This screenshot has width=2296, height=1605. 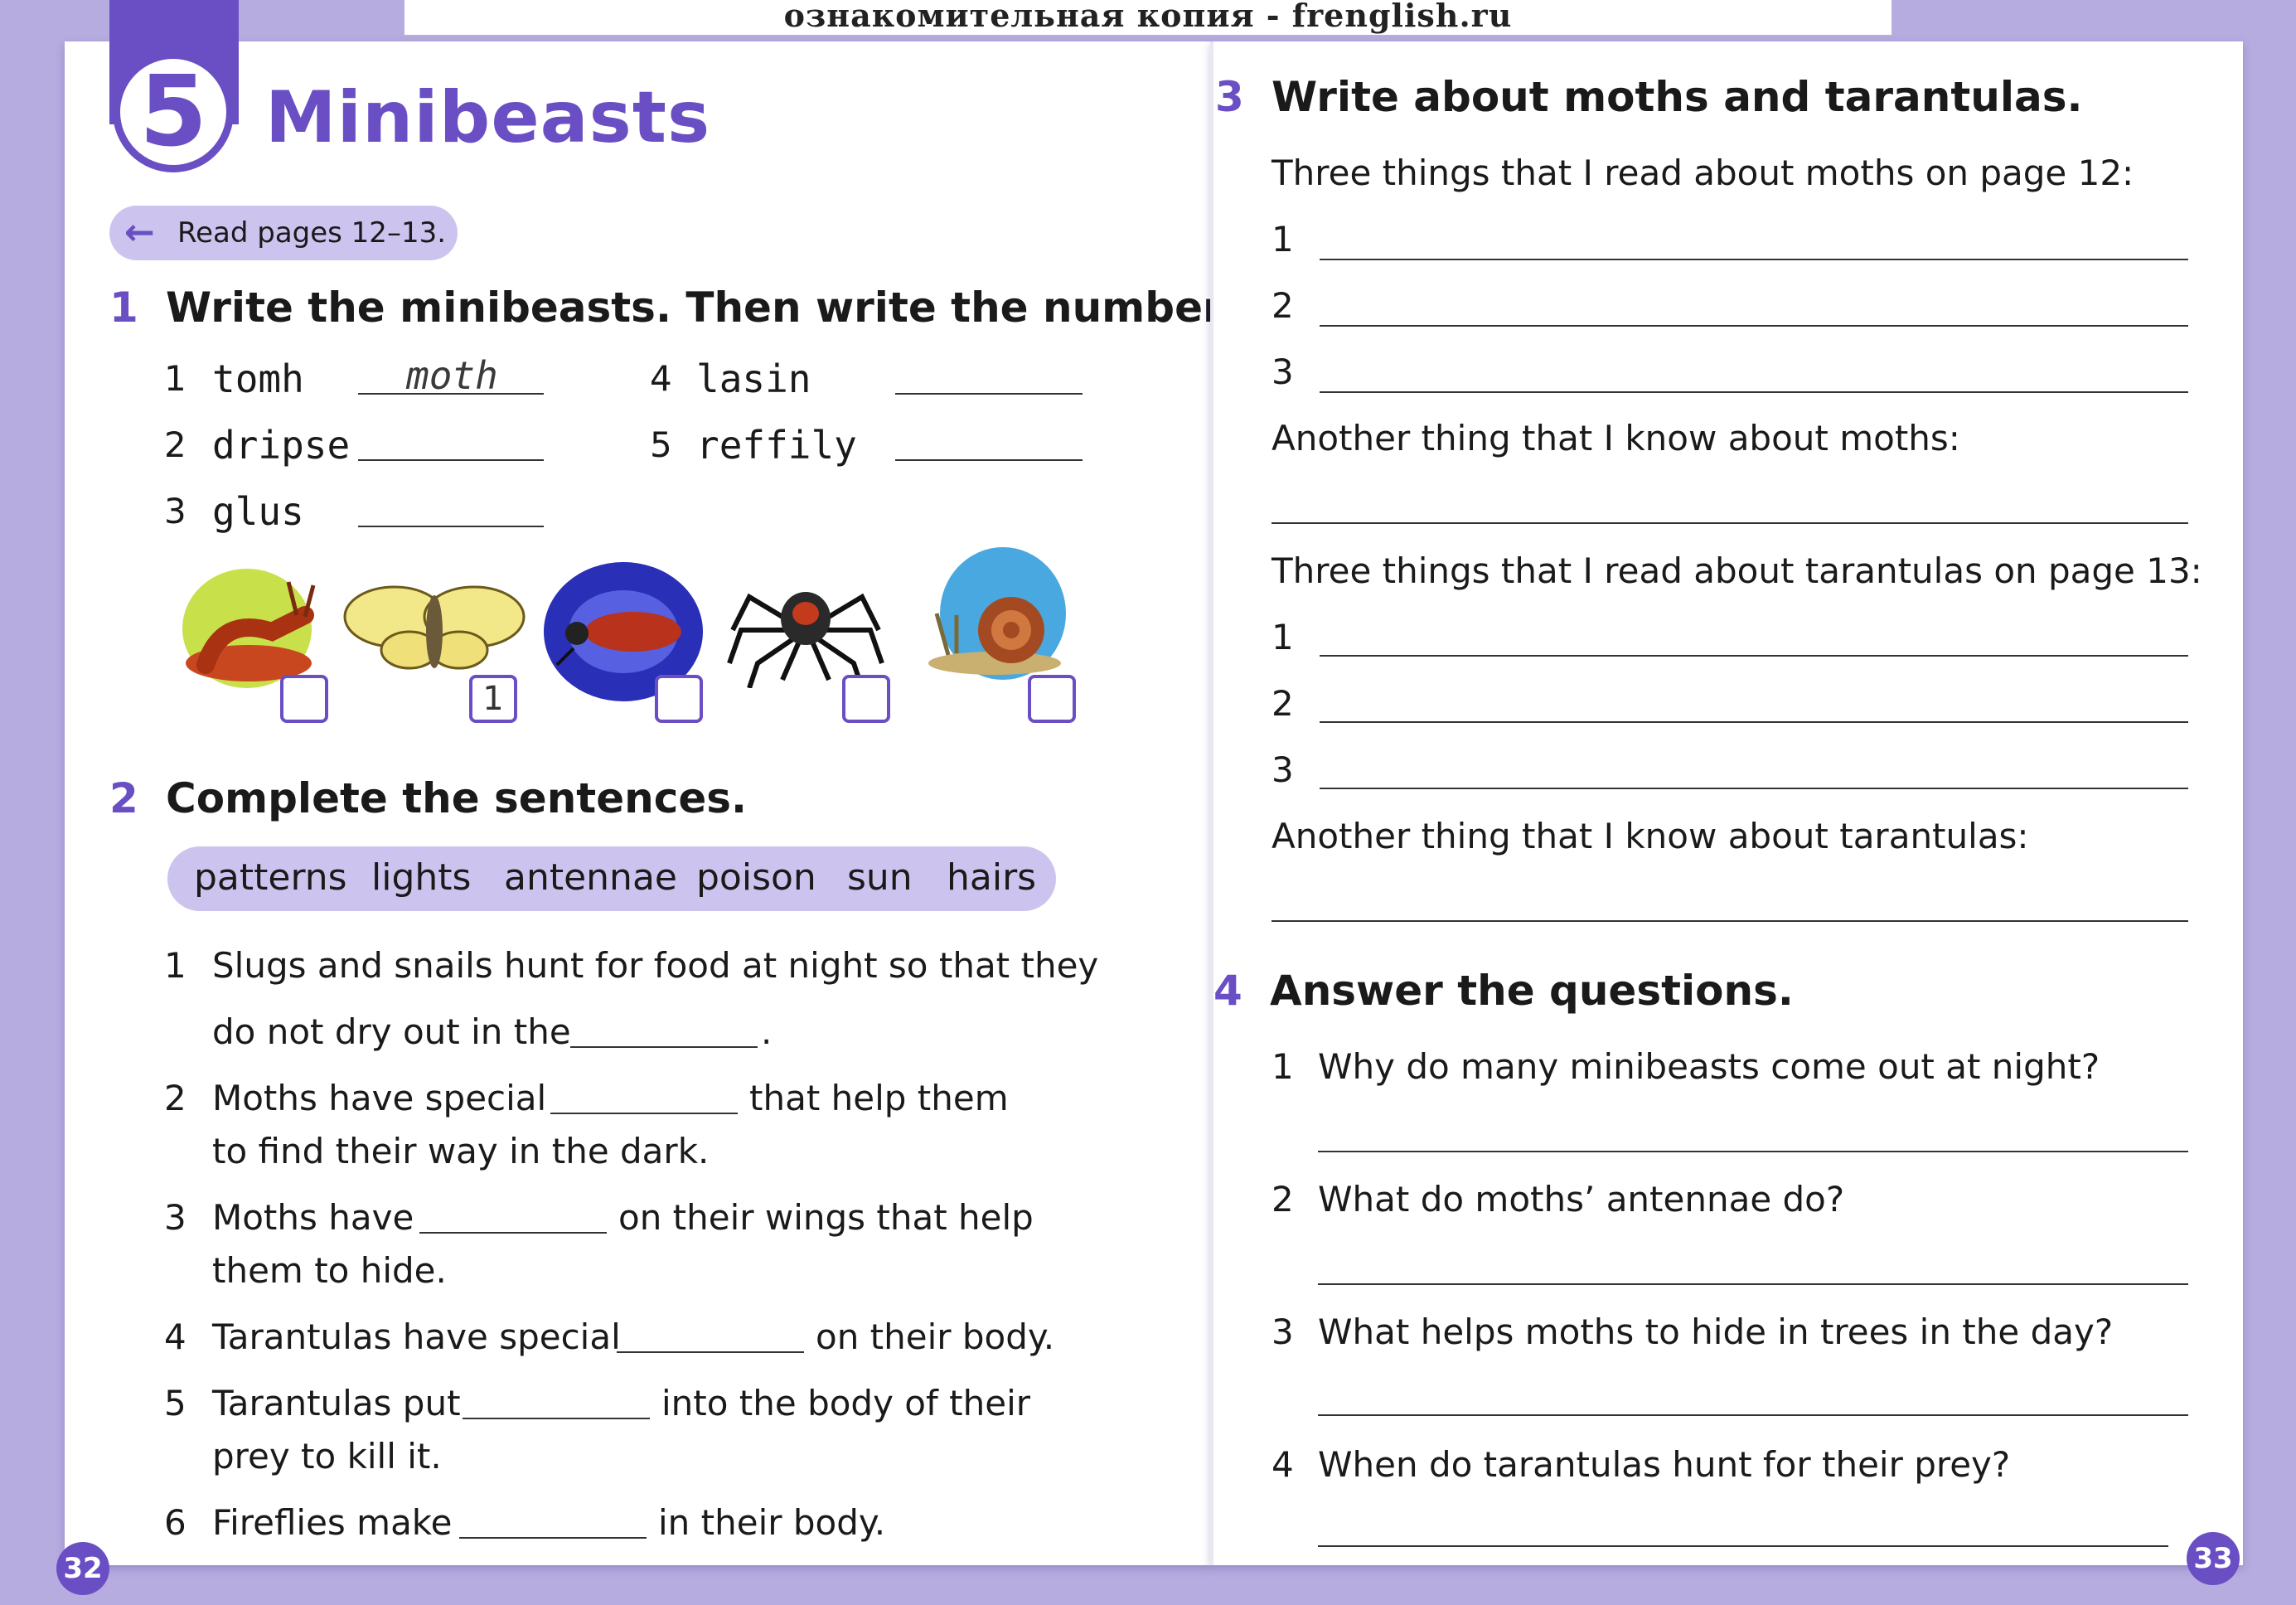 What do you see at coordinates (175, 1522) in the screenshot?
I see `sentence-number: 6` at bounding box center [175, 1522].